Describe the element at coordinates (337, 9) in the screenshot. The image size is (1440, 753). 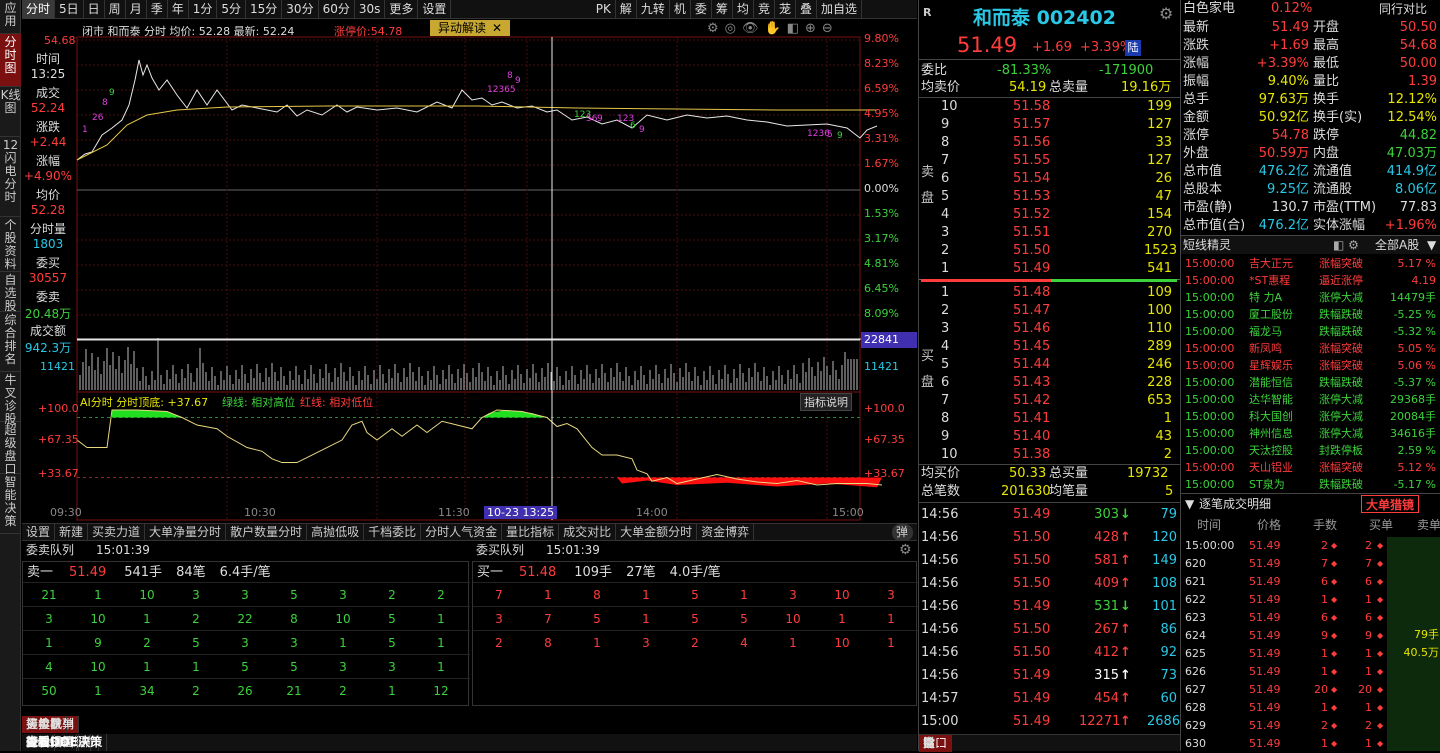
I see `period-tab-11: 60分` at that location.